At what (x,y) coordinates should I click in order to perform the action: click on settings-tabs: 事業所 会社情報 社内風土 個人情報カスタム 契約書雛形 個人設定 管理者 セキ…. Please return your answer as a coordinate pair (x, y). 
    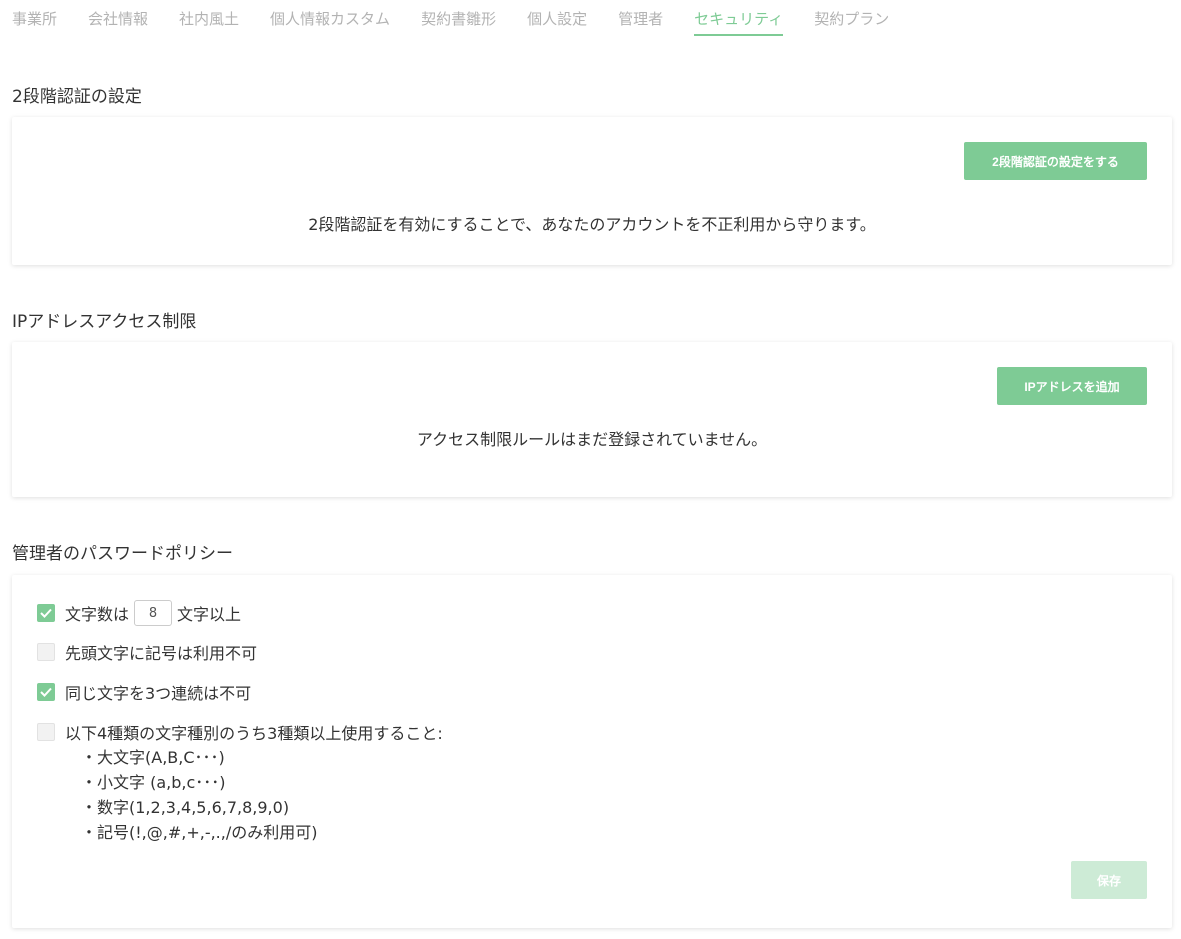
    Looking at the image, I should click on (466, 18).